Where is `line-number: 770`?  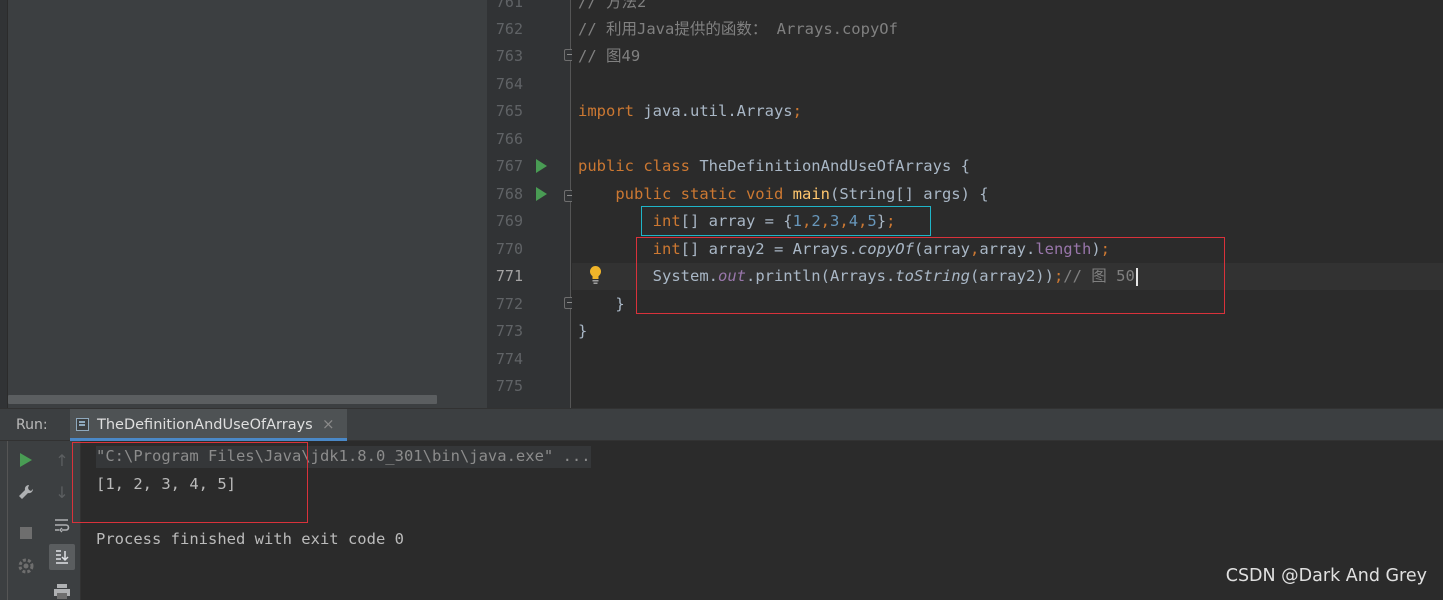 line-number: 770 is located at coordinates (509, 249).